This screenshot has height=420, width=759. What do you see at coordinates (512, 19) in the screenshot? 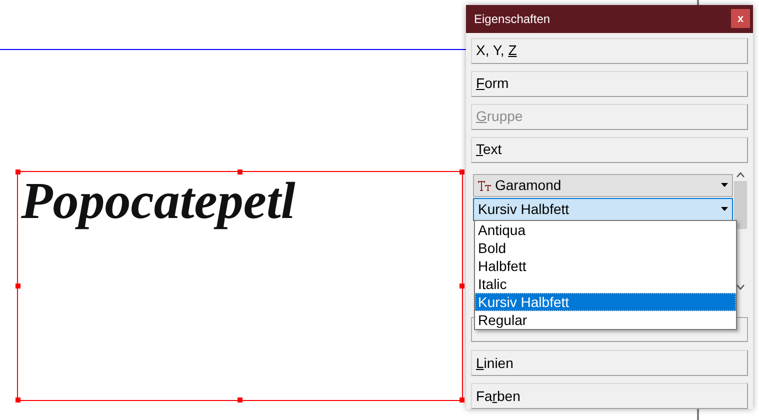
I see `window-title: Eigenschaften` at bounding box center [512, 19].